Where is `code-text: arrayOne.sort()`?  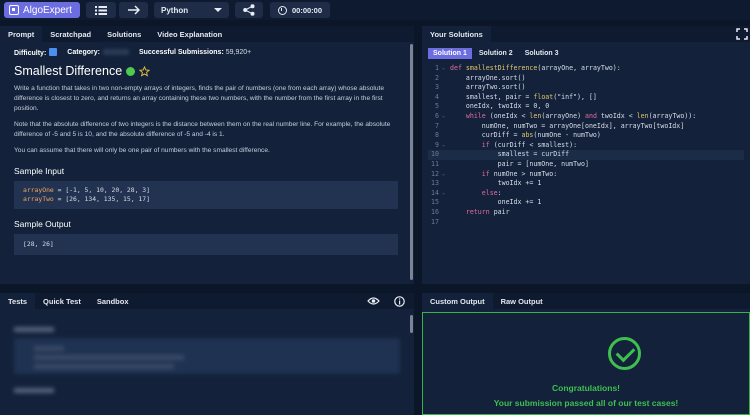 code-text: arrayOne.sort() is located at coordinates (488, 77).